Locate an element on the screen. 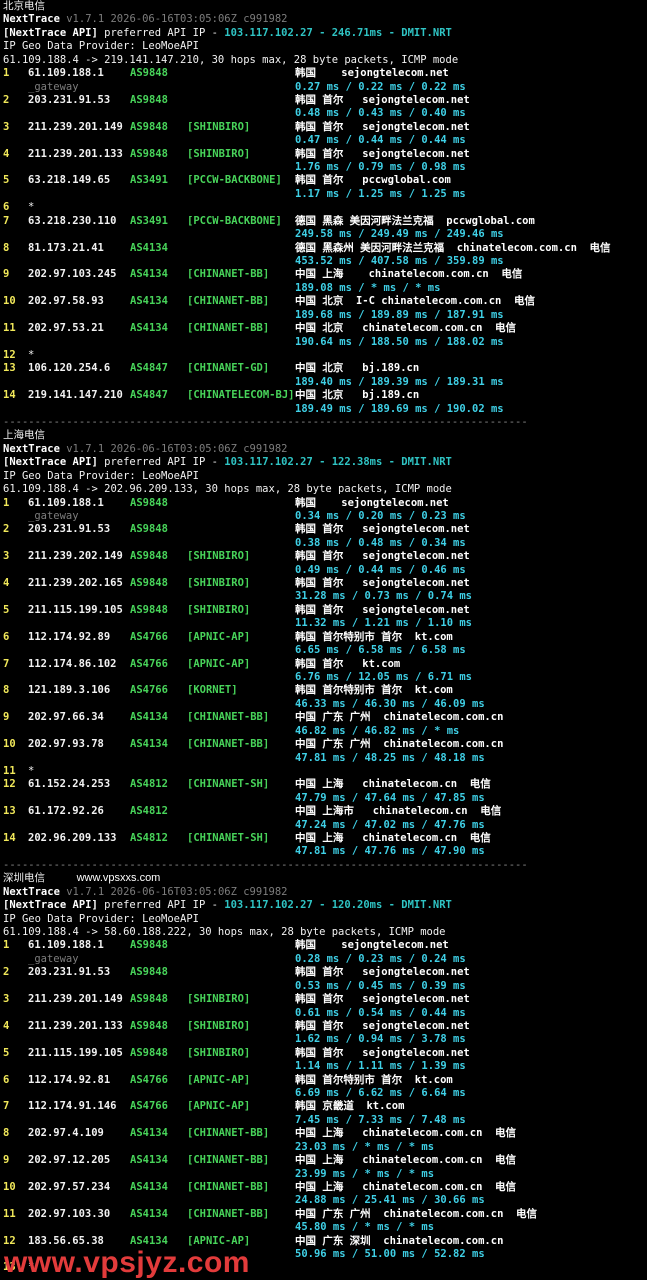 The image size is (647, 1280). hop-latency-row: 6.65 ms / 6.58 ms / 6.58 ms is located at coordinates (323, 650).